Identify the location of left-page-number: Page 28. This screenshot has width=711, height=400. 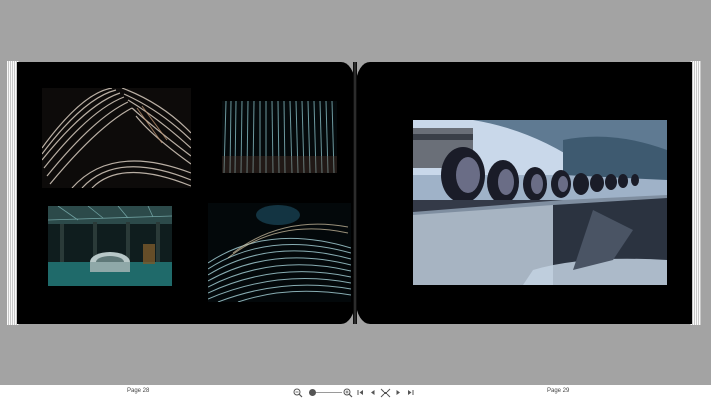
(138, 391).